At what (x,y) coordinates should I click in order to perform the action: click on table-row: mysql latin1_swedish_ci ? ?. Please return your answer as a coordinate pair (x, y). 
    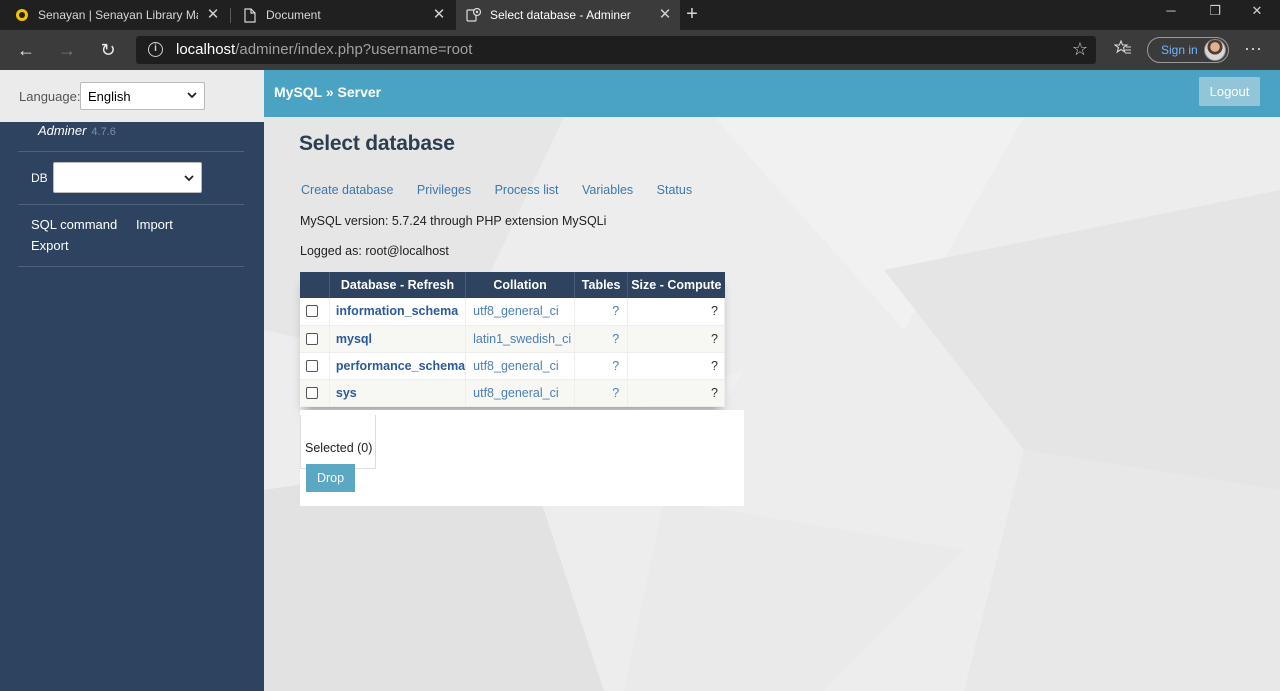
    Looking at the image, I should click on (512, 339).